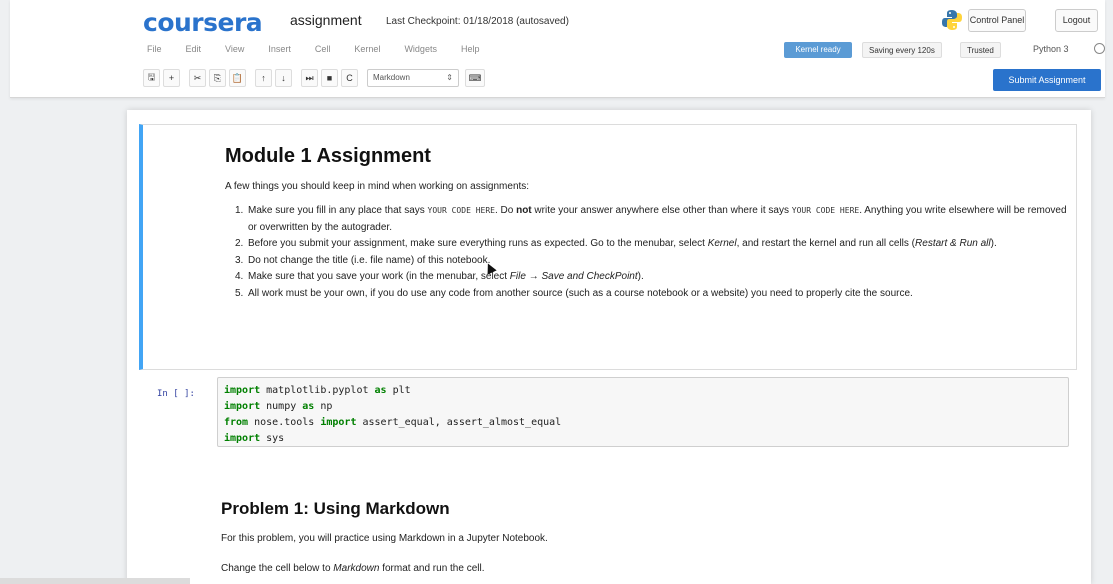 This screenshot has width=1113, height=584. Describe the element at coordinates (997, 20) in the screenshot. I see `control-panel-button: Control Panel` at that location.